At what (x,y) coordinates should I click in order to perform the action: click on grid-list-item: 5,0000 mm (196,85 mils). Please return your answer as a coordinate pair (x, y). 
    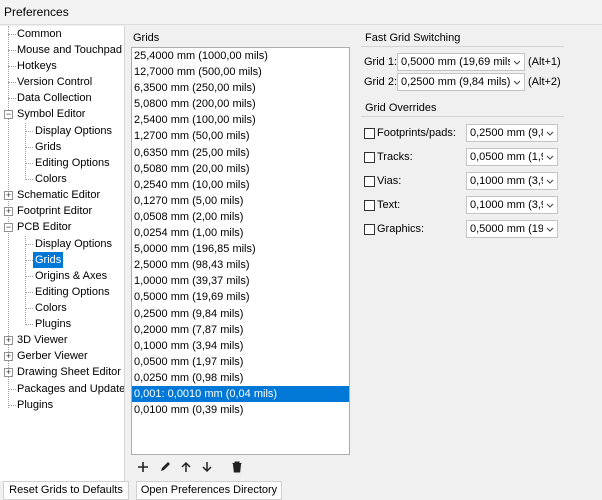
    Looking at the image, I should click on (240, 249).